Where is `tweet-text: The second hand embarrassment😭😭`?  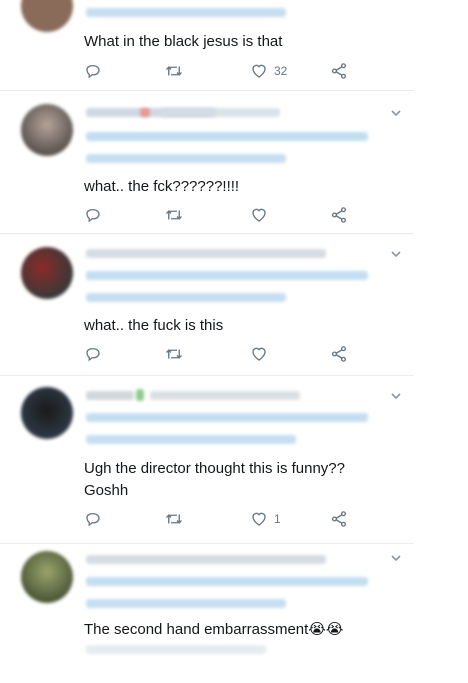 tweet-text: The second hand embarrassment😭😭 is located at coordinates (214, 629).